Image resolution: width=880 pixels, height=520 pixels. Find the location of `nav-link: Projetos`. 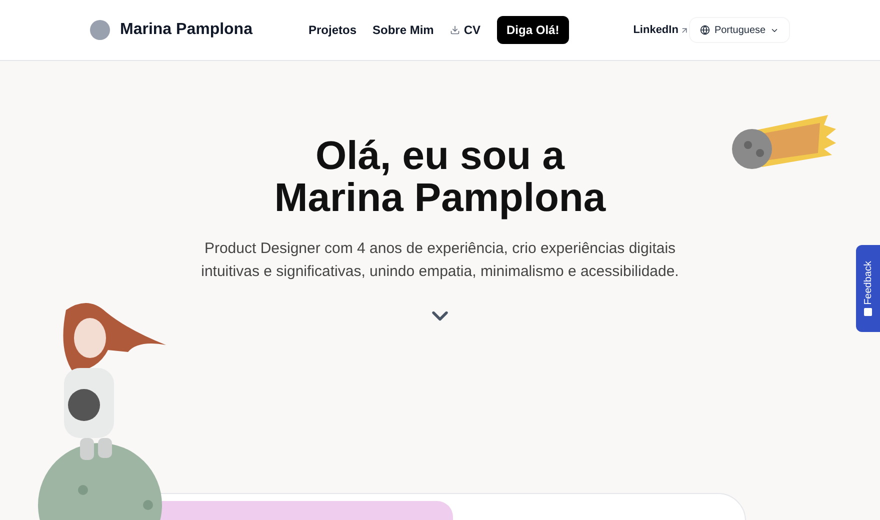

nav-link: Projetos is located at coordinates (332, 30).